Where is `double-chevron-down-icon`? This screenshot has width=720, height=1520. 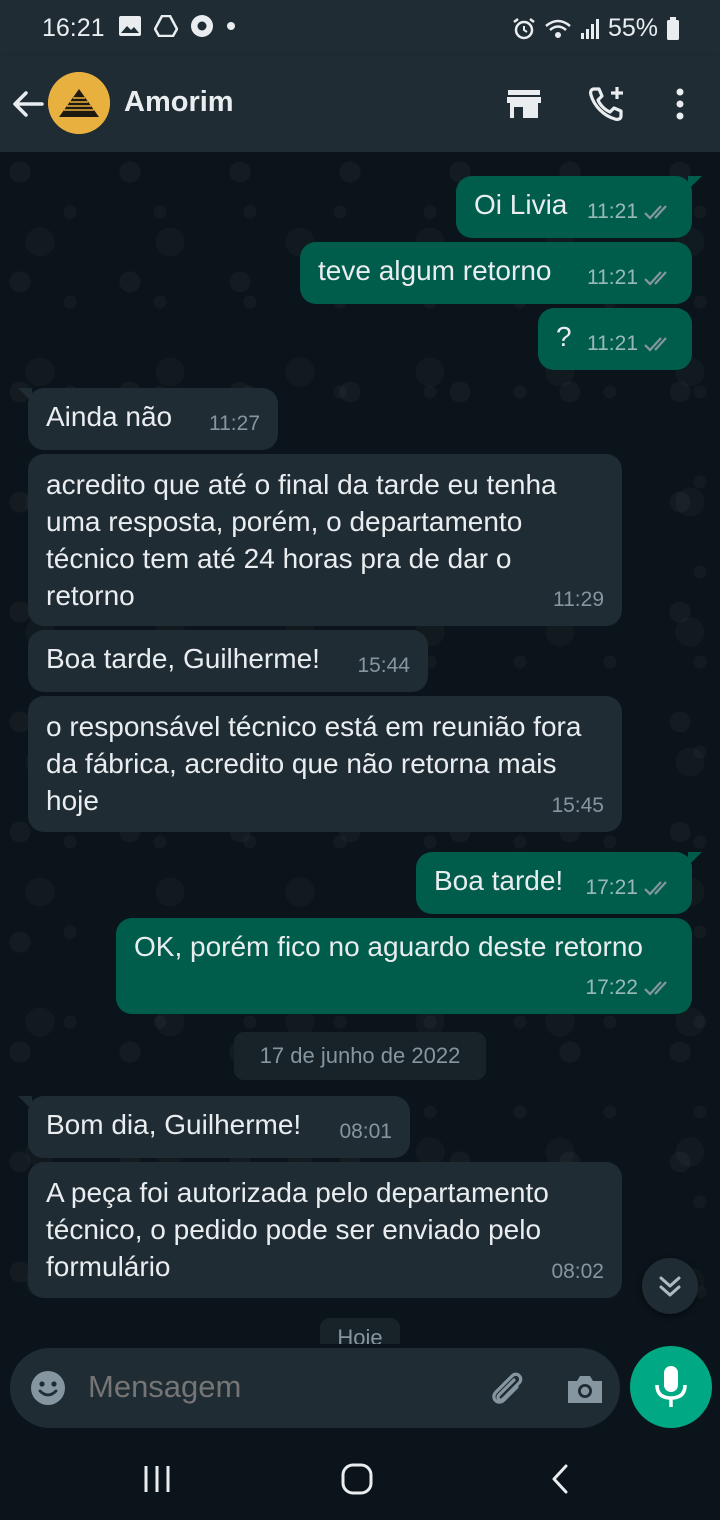
double-chevron-down-icon is located at coordinates (670, 1286).